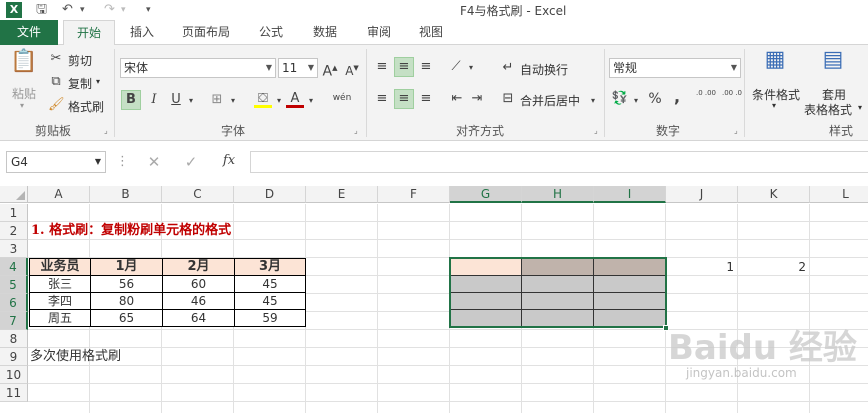 This screenshot has width=868, height=413. Describe the element at coordinates (14, 231) in the screenshot. I see `row-header-2: 2` at that location.